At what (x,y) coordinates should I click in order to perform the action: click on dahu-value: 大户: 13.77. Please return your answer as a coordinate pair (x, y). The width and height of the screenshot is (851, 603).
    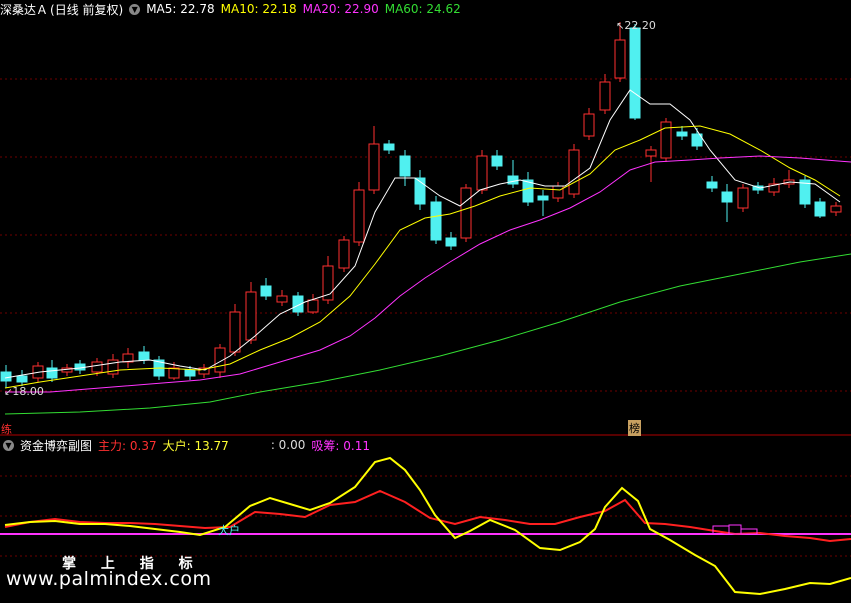
    Looking at the image, I should click on (195, 445).